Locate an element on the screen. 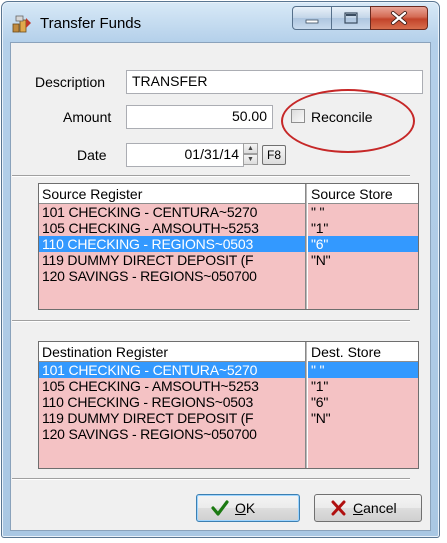 Image resolution: width=447 pixels, height=543 pixels. description-label: Description is located at coordinates (70, 82).